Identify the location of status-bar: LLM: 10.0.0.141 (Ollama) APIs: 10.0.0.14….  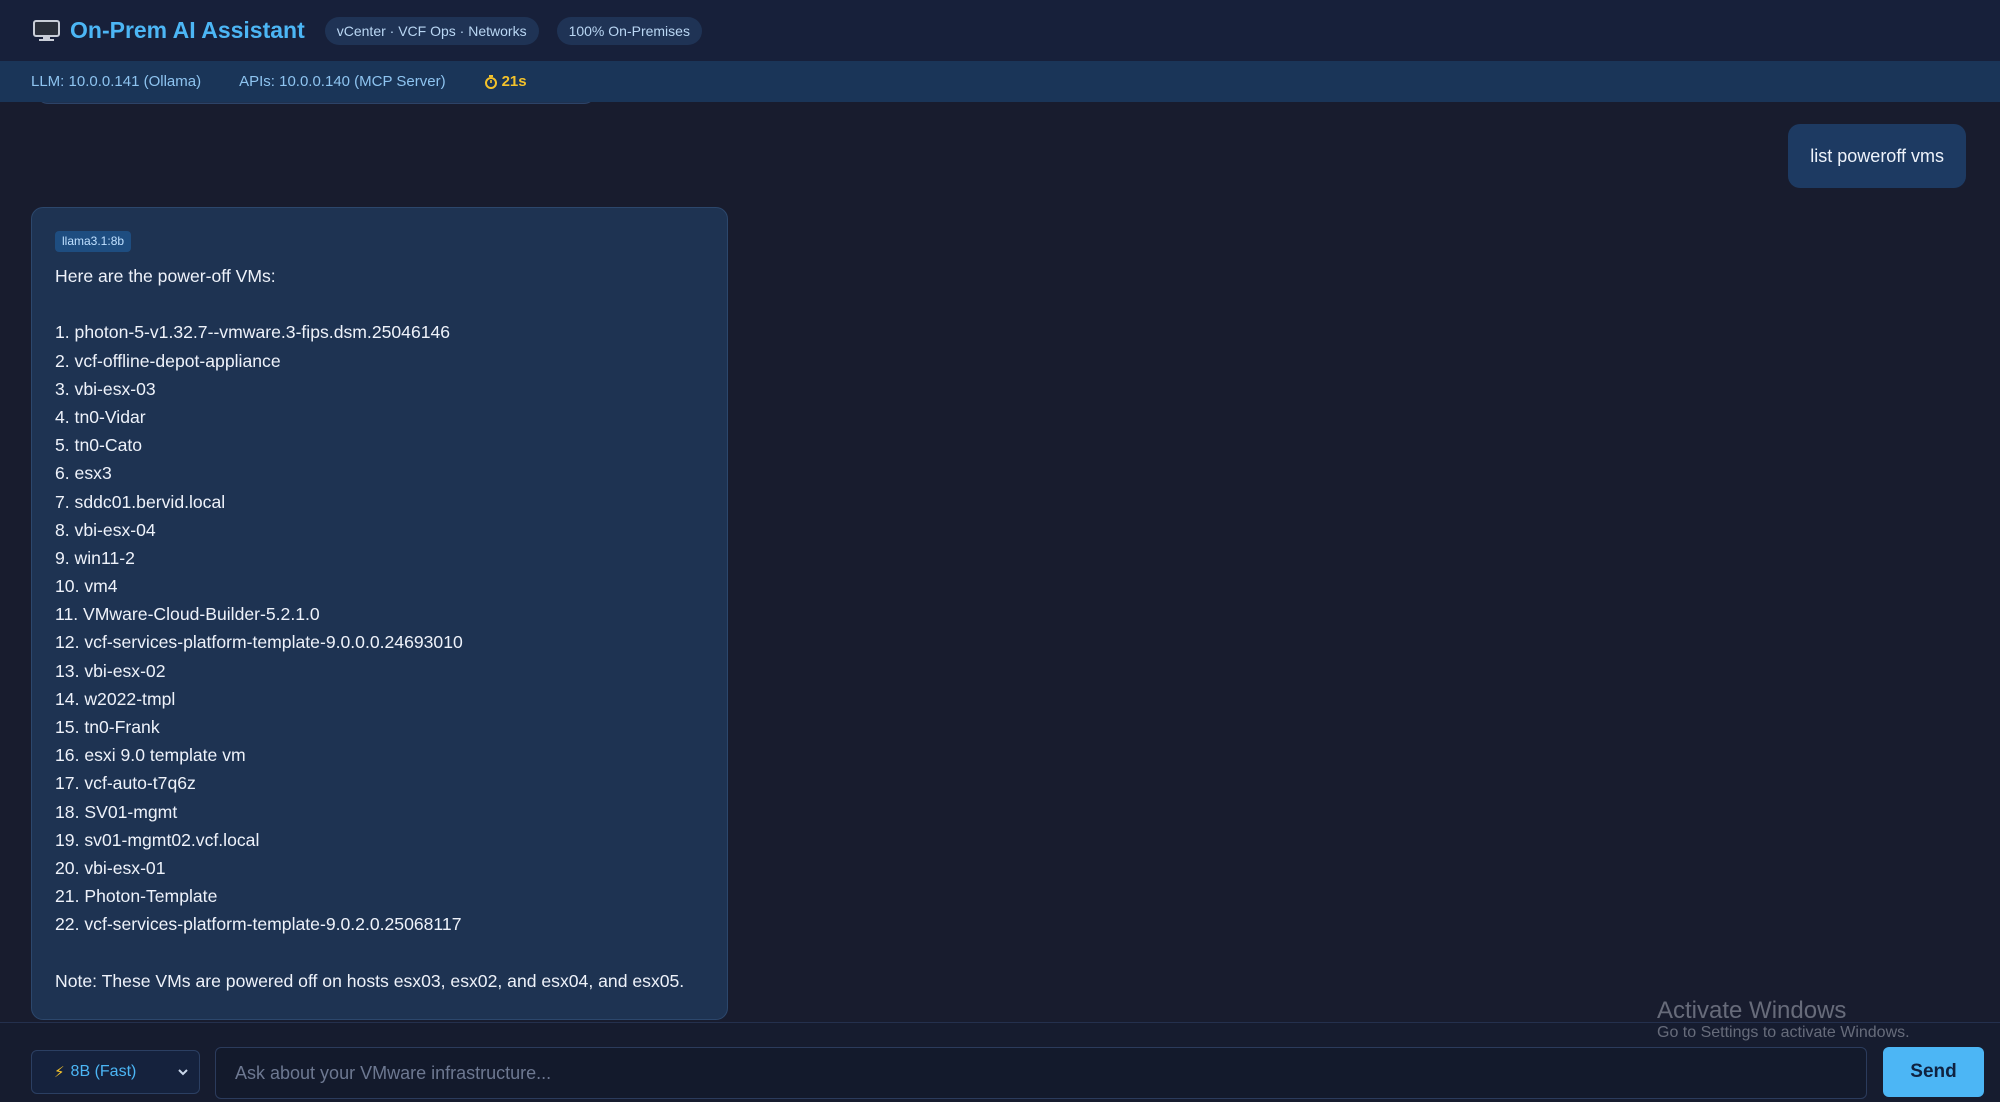
(1000, 81).